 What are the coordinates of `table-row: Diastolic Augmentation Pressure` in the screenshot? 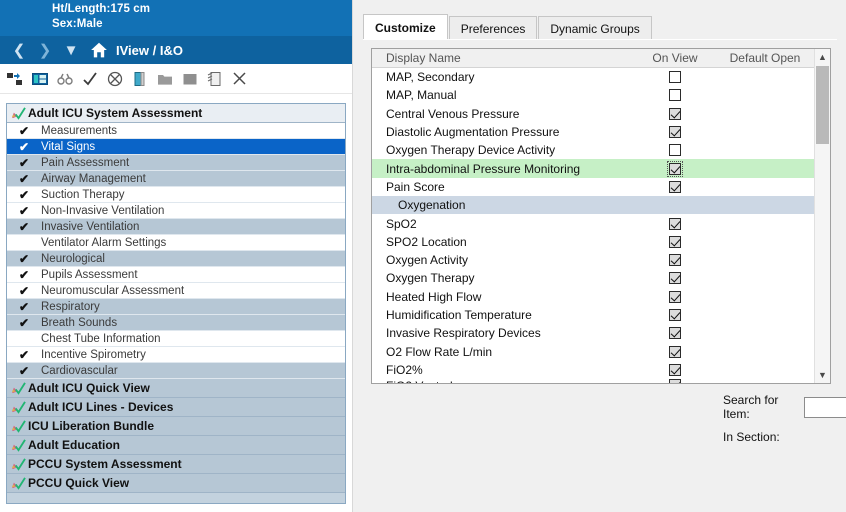 It's located at (601, 132).